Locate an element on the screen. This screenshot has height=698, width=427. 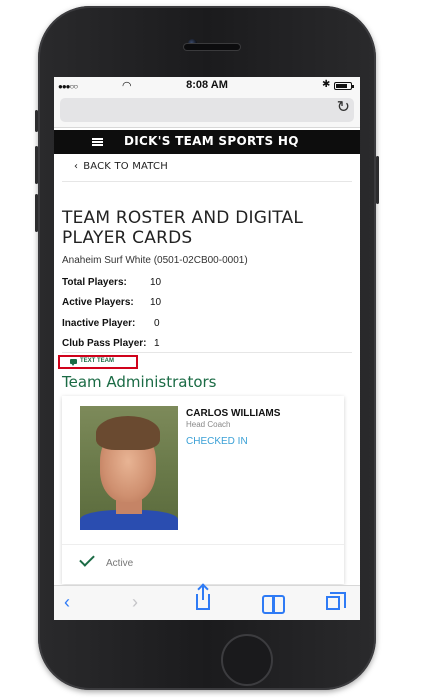
bookmarks-icon is located at coordinates (273, 604).